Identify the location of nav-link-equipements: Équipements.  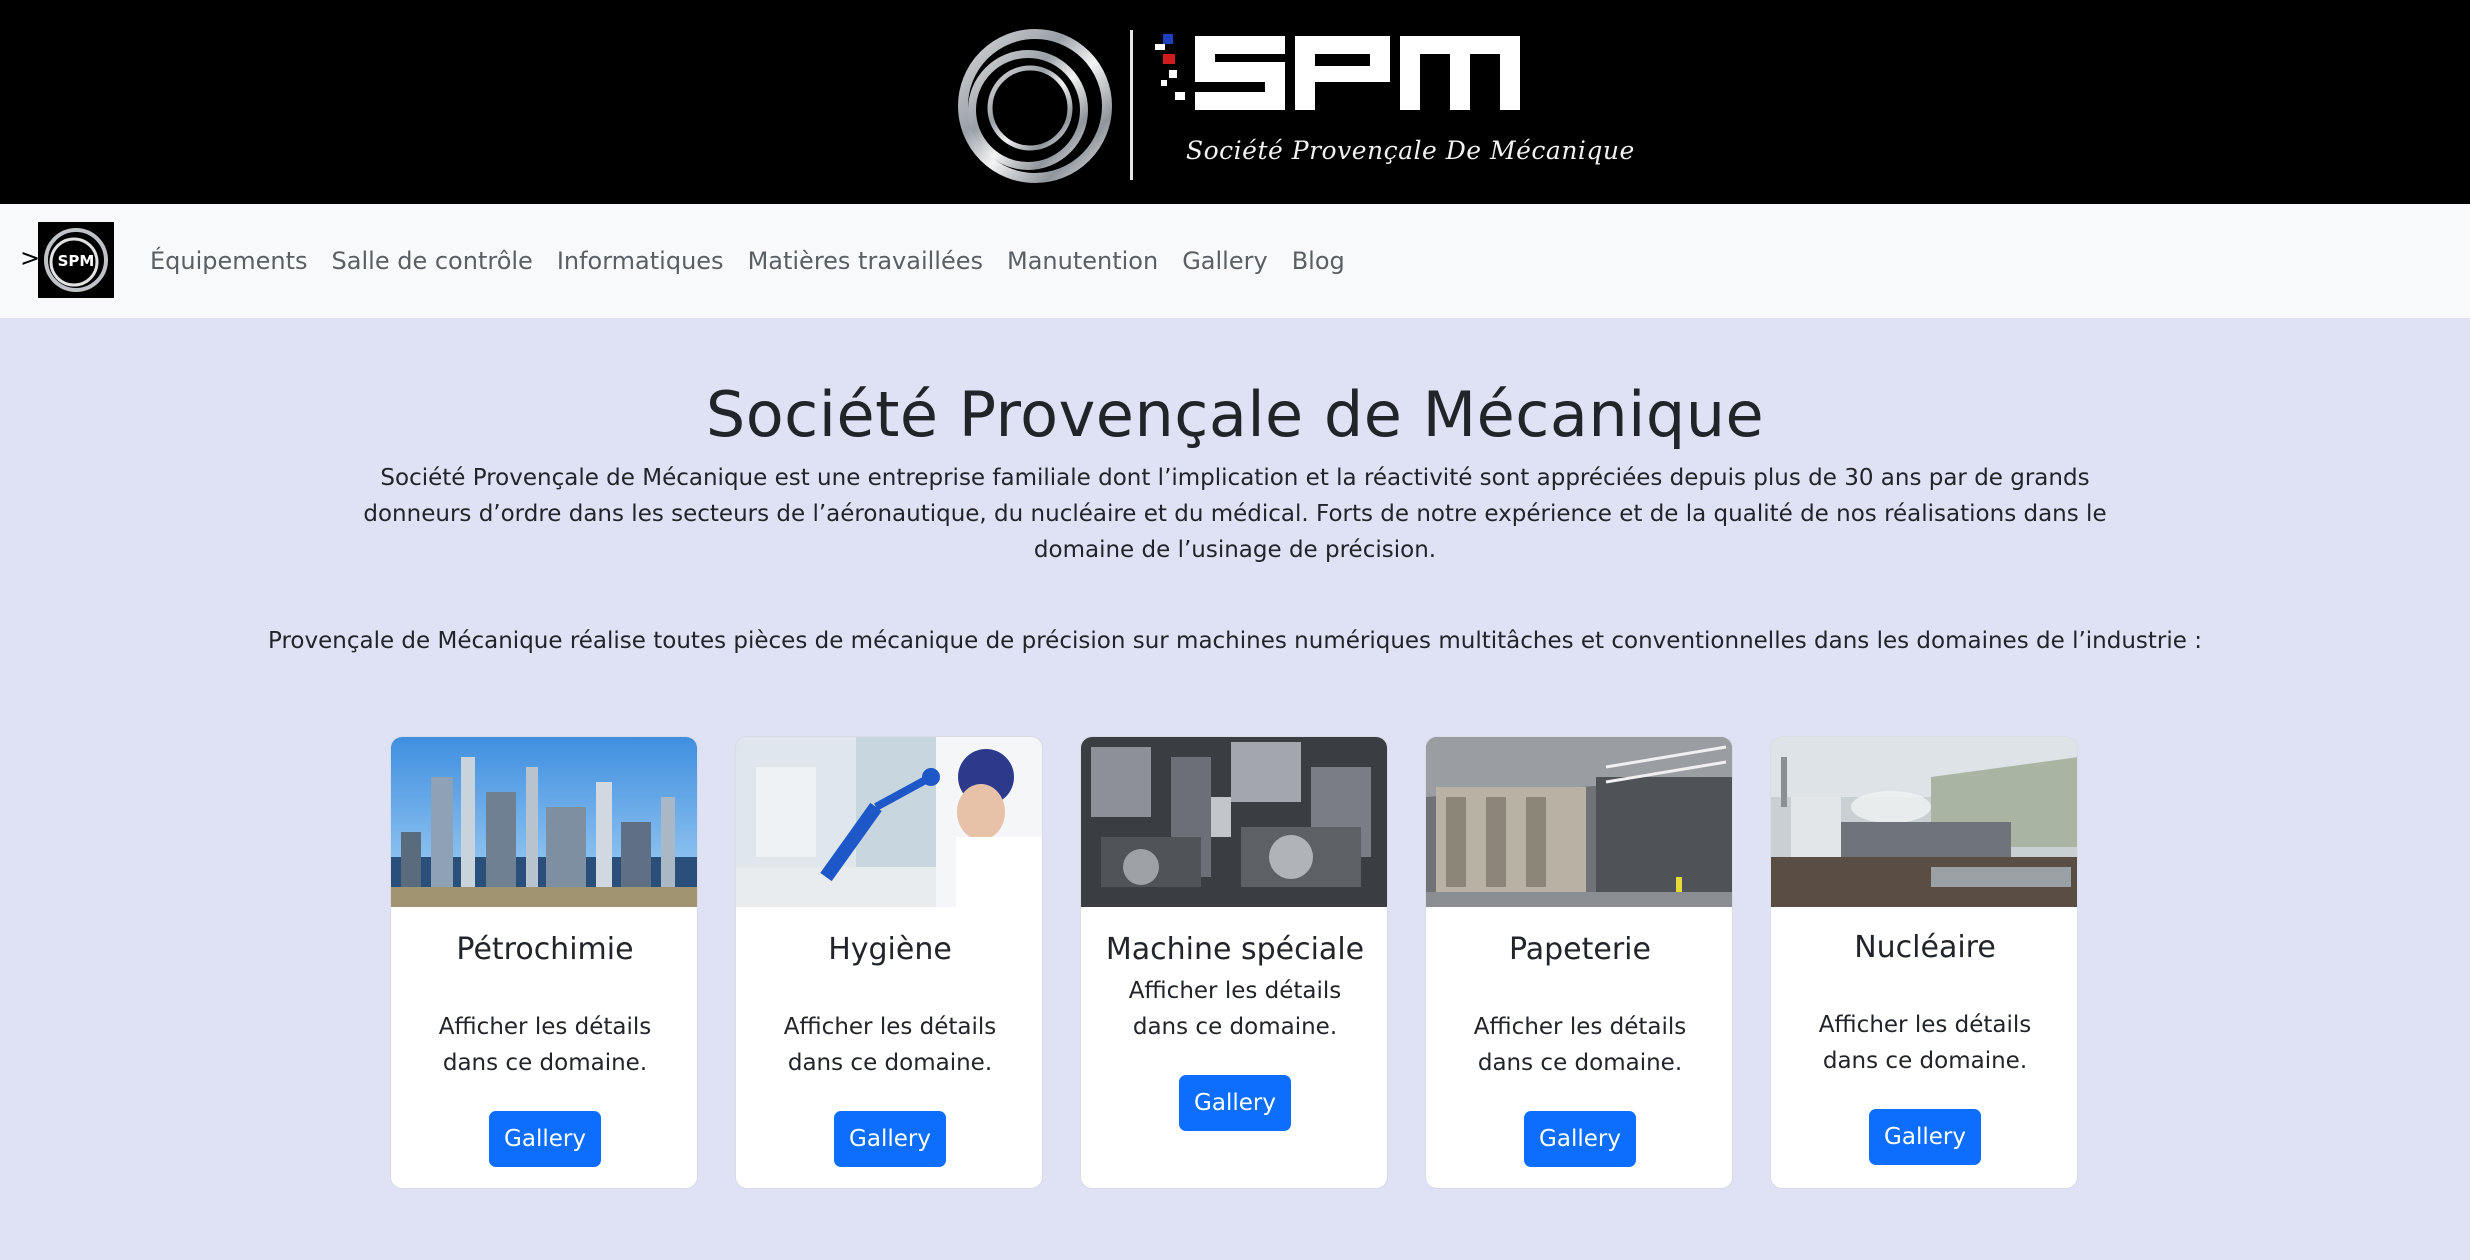
(229, 261).